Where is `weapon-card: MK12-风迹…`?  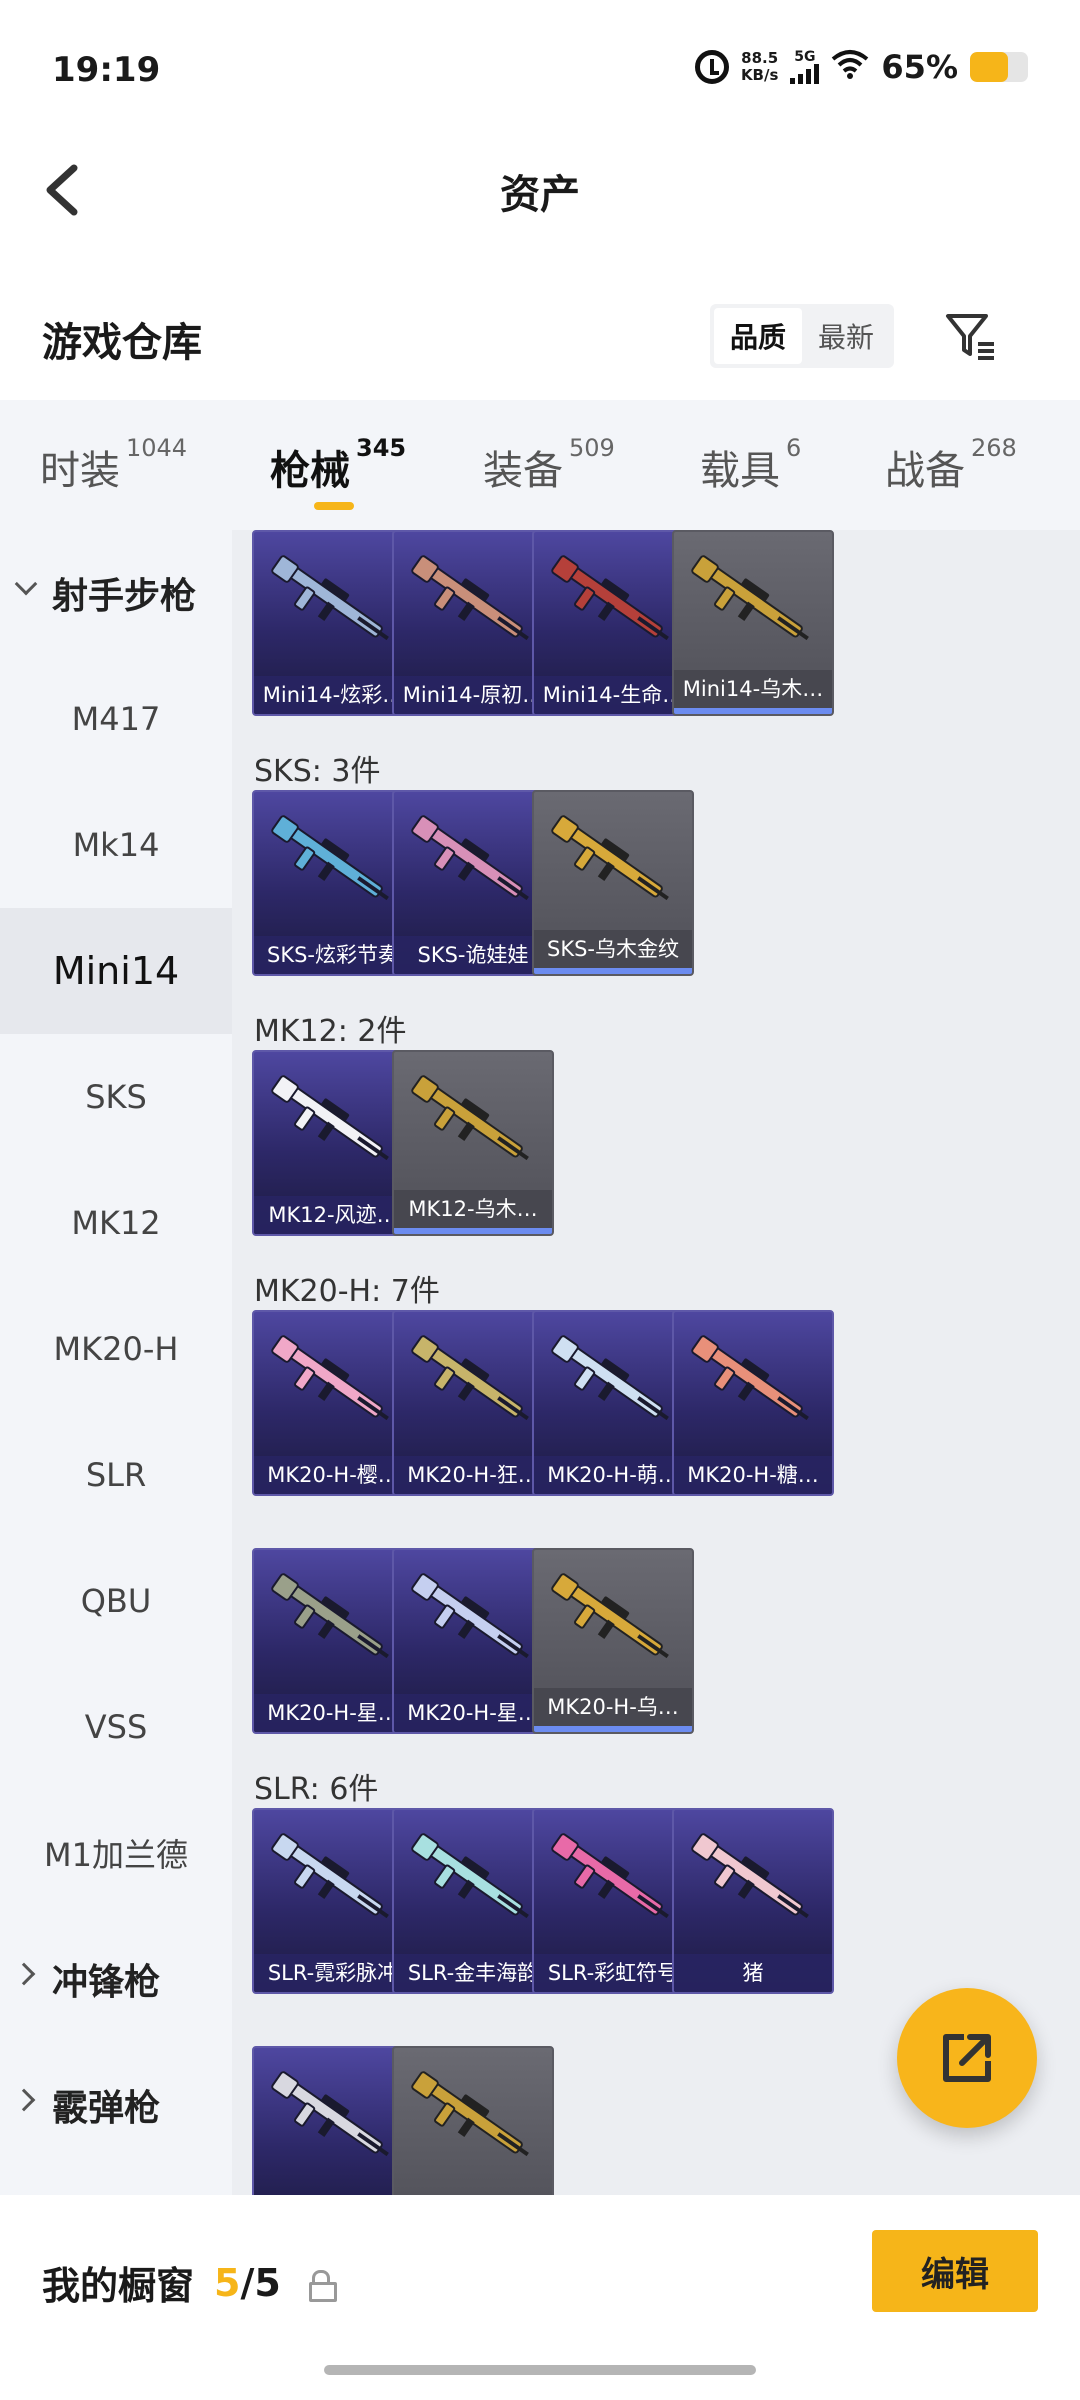
weapon-card: MK12-风迹… is located at coordinates (333, 1143).